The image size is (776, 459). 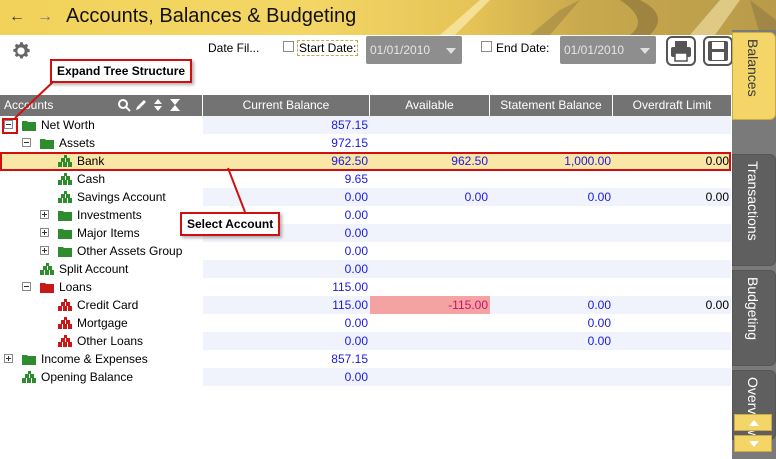 What do you see at coordinates (365, 161) in the screenshot?
I see `select-highlight-box` at bounding box center [365, 161].